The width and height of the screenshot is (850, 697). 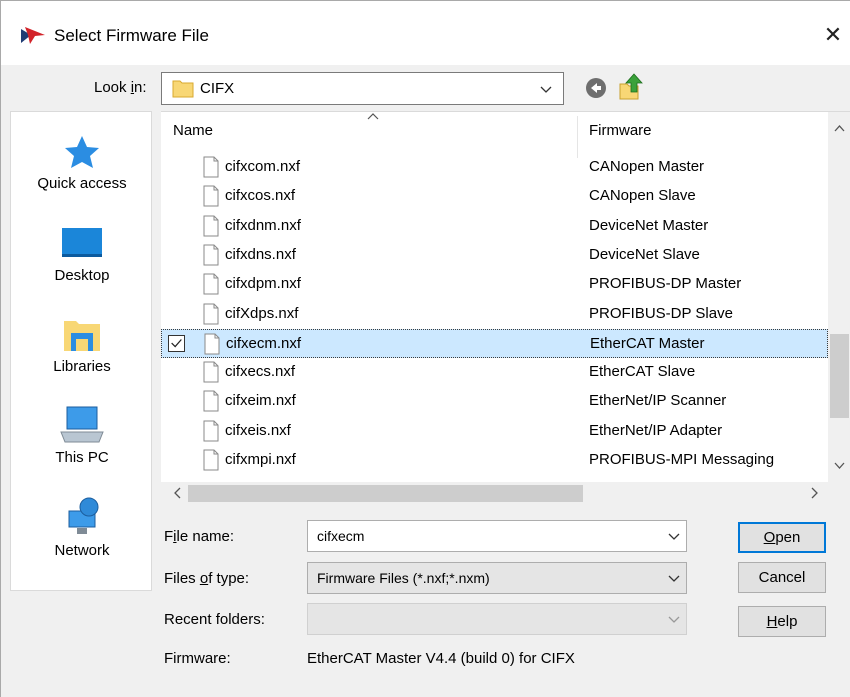 I want to click on place-network: Network, so click(x=82, y=528).